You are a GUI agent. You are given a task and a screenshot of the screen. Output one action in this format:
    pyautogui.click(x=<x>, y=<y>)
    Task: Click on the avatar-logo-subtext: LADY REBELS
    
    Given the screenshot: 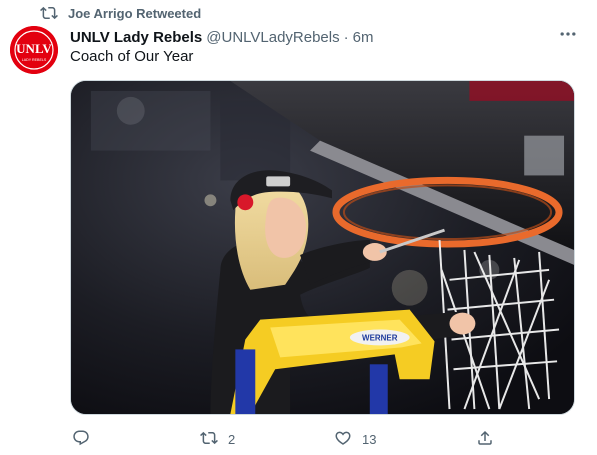 What is the action you would take?
    pyautogui.click(x=34, y=60)
    